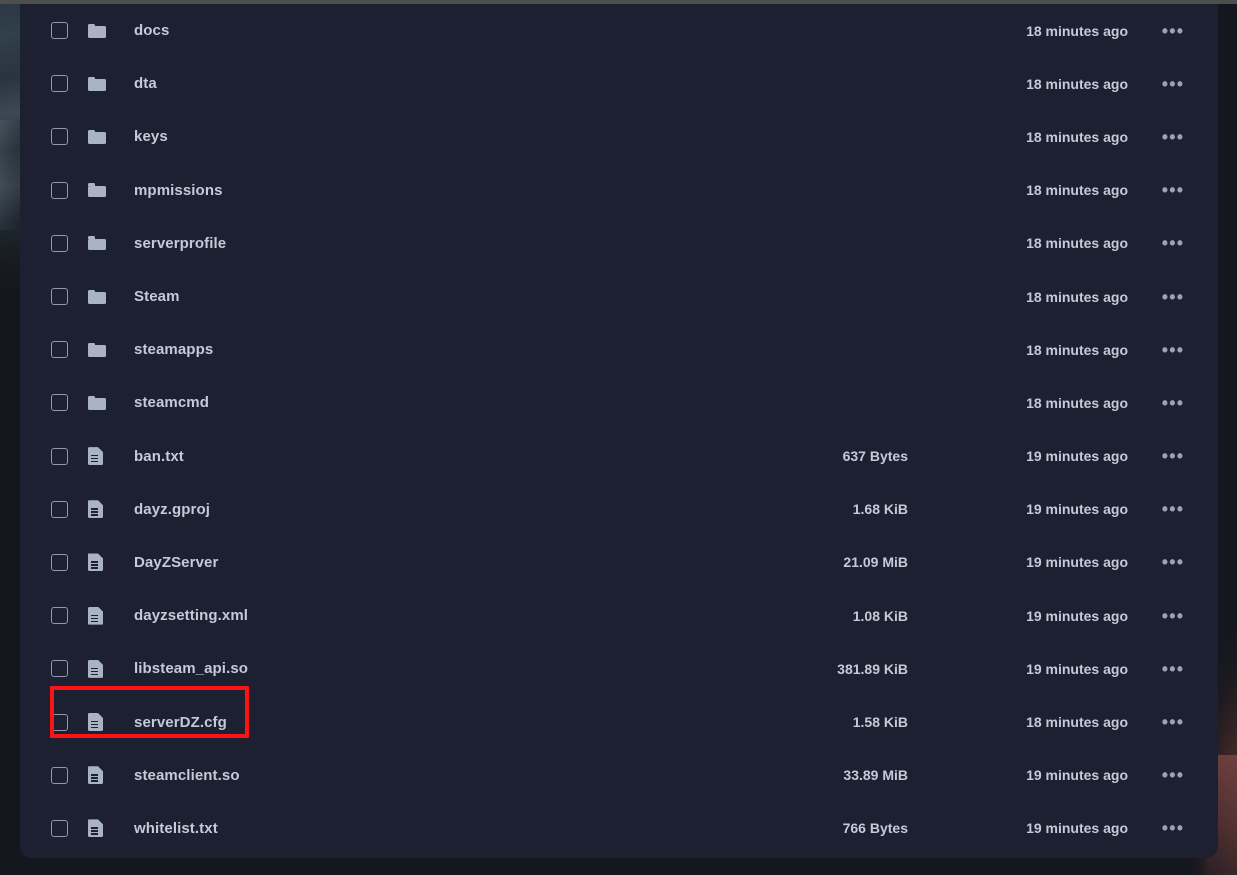 The image size is (1237, 875). What do you see at coordinates (880, 722) in the screenshot?
I see `file-size: 1.58 KiB` at bounding box center [880, 722].